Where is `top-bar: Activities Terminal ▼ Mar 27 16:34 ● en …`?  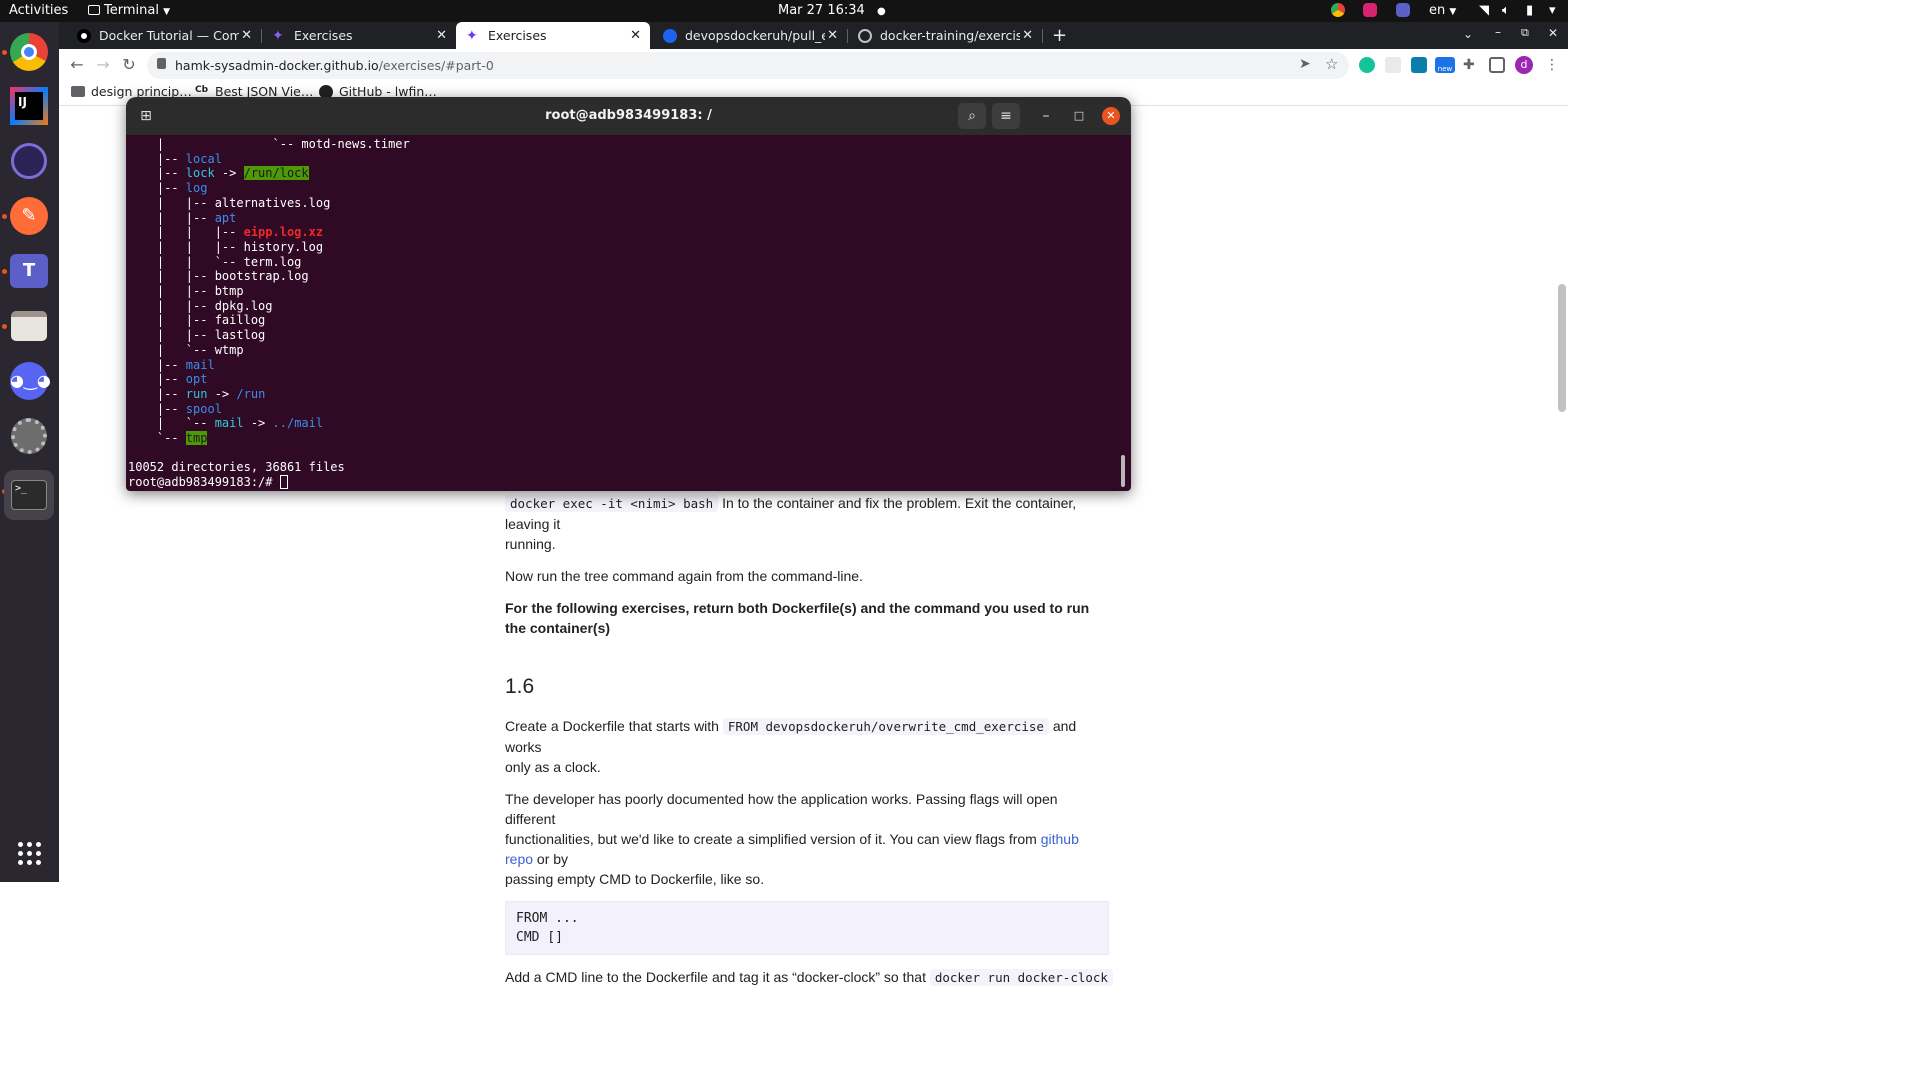 top-bar: Activities Terminal ▼ Mar 27 16:34 ● en … is located at coordinates (784, 11).